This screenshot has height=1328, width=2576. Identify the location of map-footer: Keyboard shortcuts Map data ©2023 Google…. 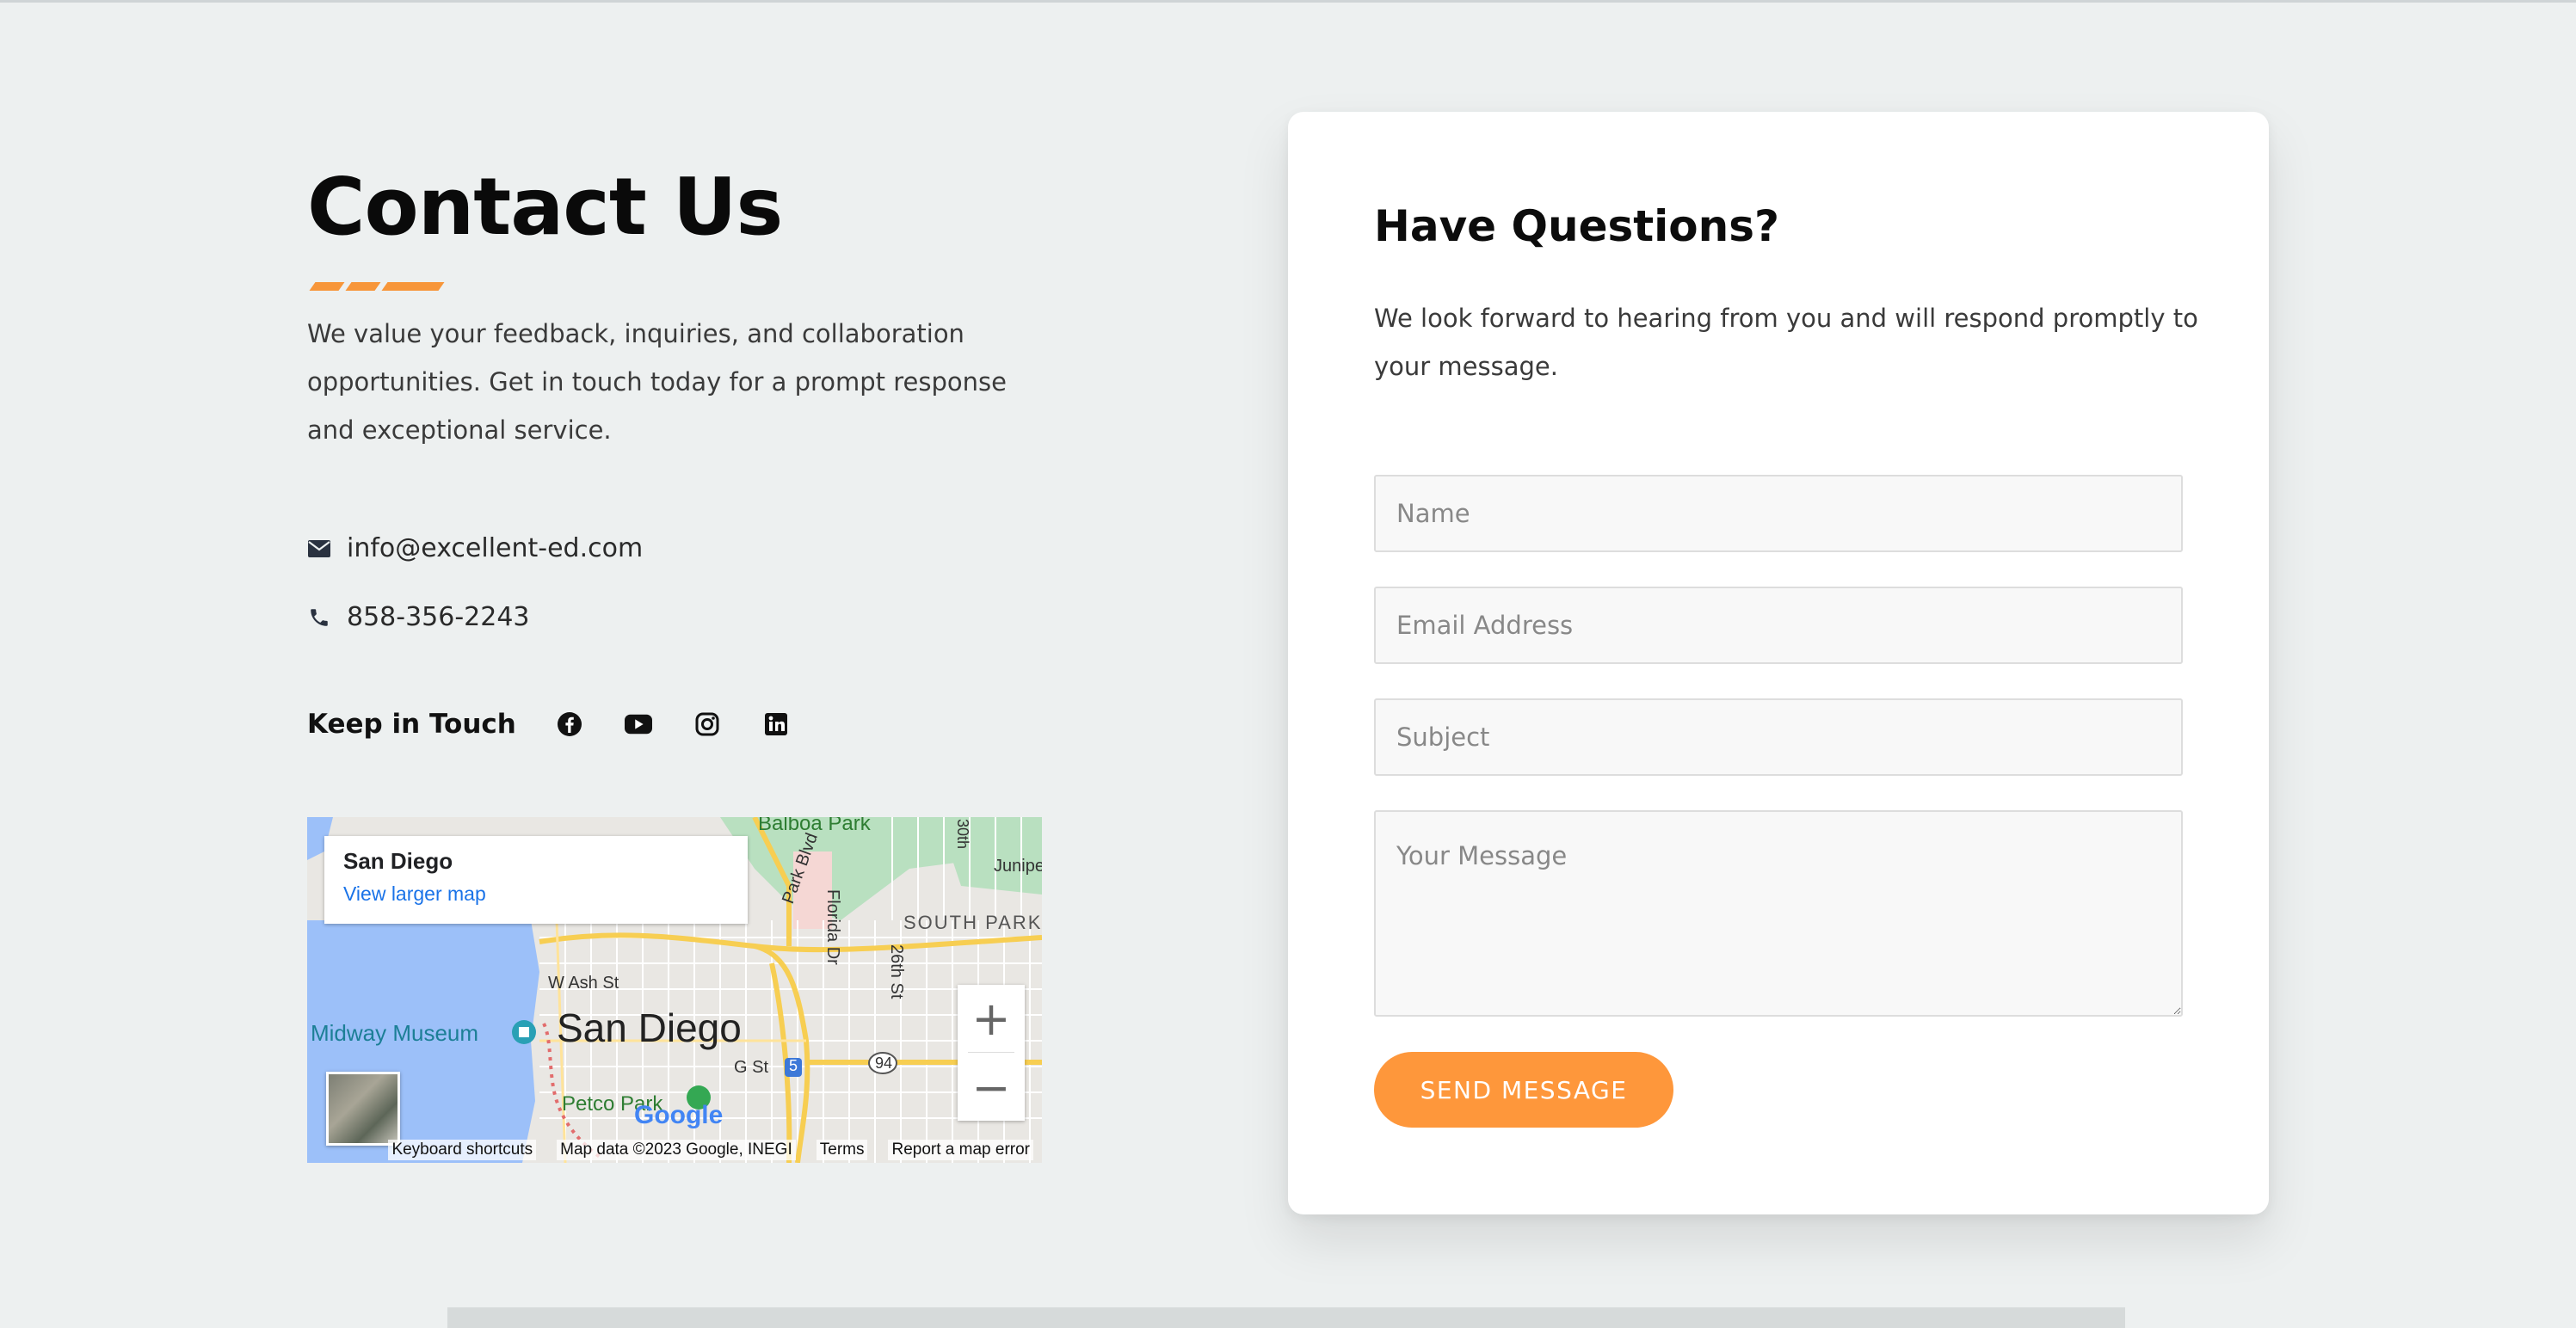
(674, 1150).